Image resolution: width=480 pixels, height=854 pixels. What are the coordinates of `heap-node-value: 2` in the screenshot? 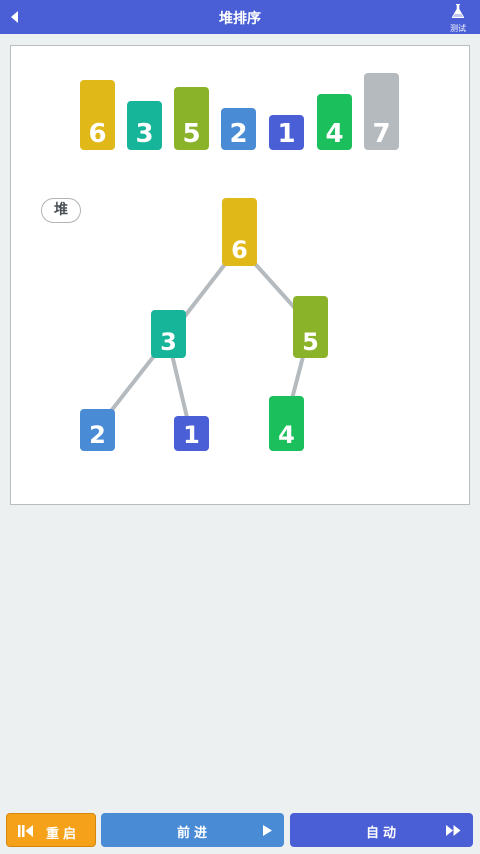 It's located at (97, 435).